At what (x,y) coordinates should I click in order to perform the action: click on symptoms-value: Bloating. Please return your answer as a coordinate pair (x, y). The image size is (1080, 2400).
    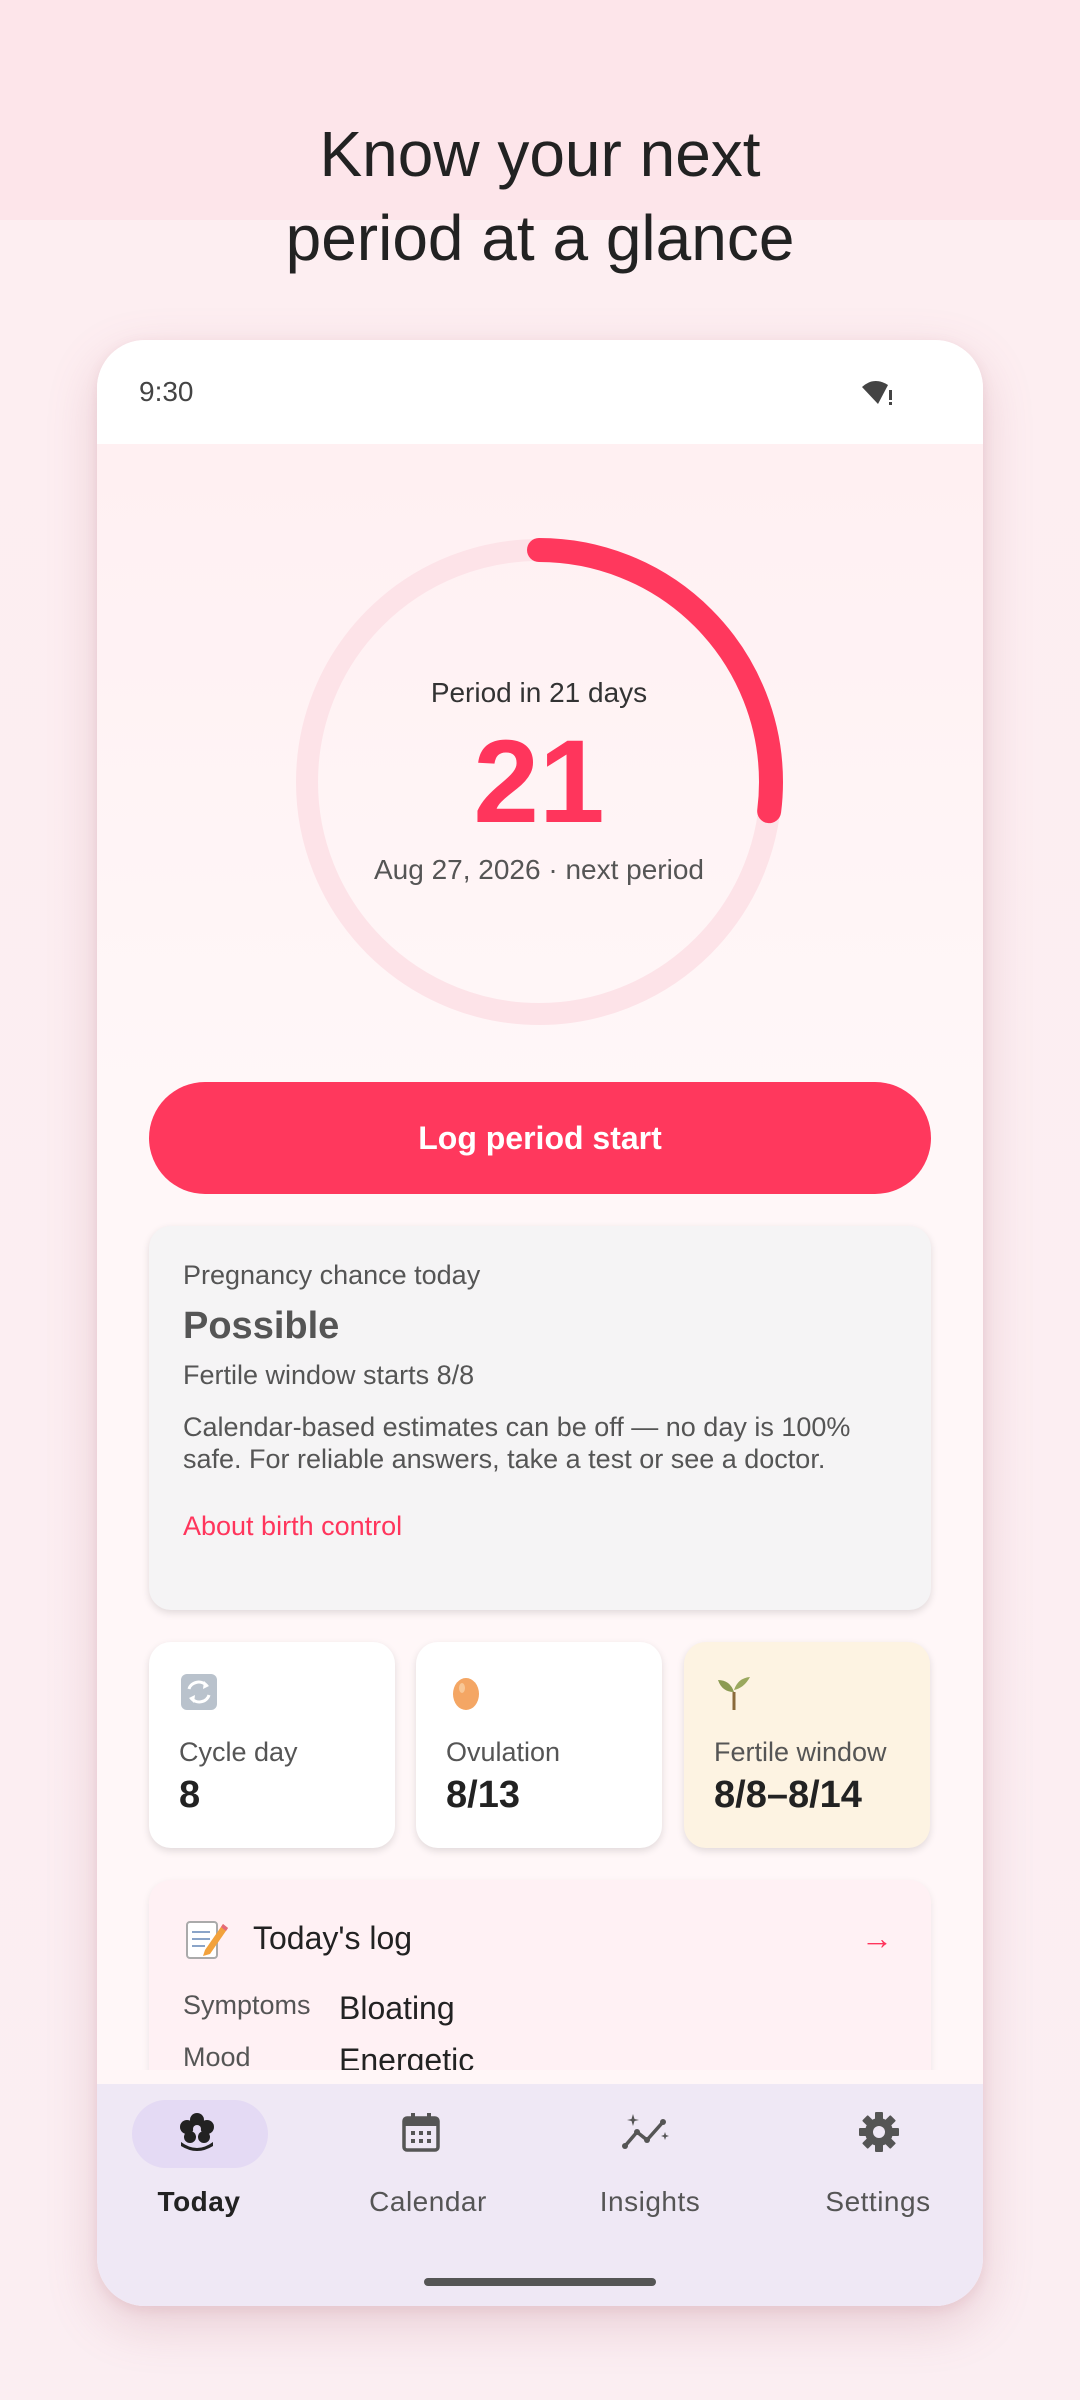
    Looking at the image, I should click on (397, 2008).